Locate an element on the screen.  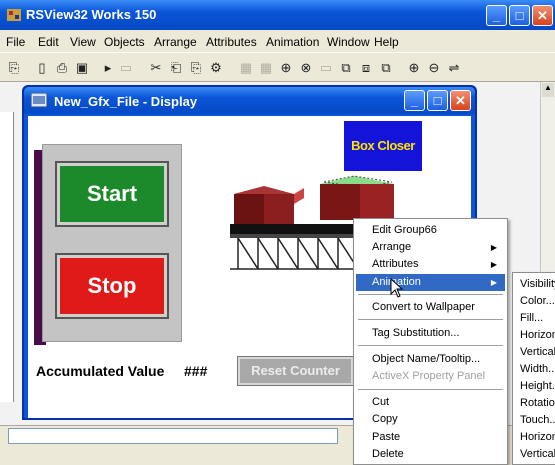
open-icon: ⎙ is located at coordinates (62, 68).